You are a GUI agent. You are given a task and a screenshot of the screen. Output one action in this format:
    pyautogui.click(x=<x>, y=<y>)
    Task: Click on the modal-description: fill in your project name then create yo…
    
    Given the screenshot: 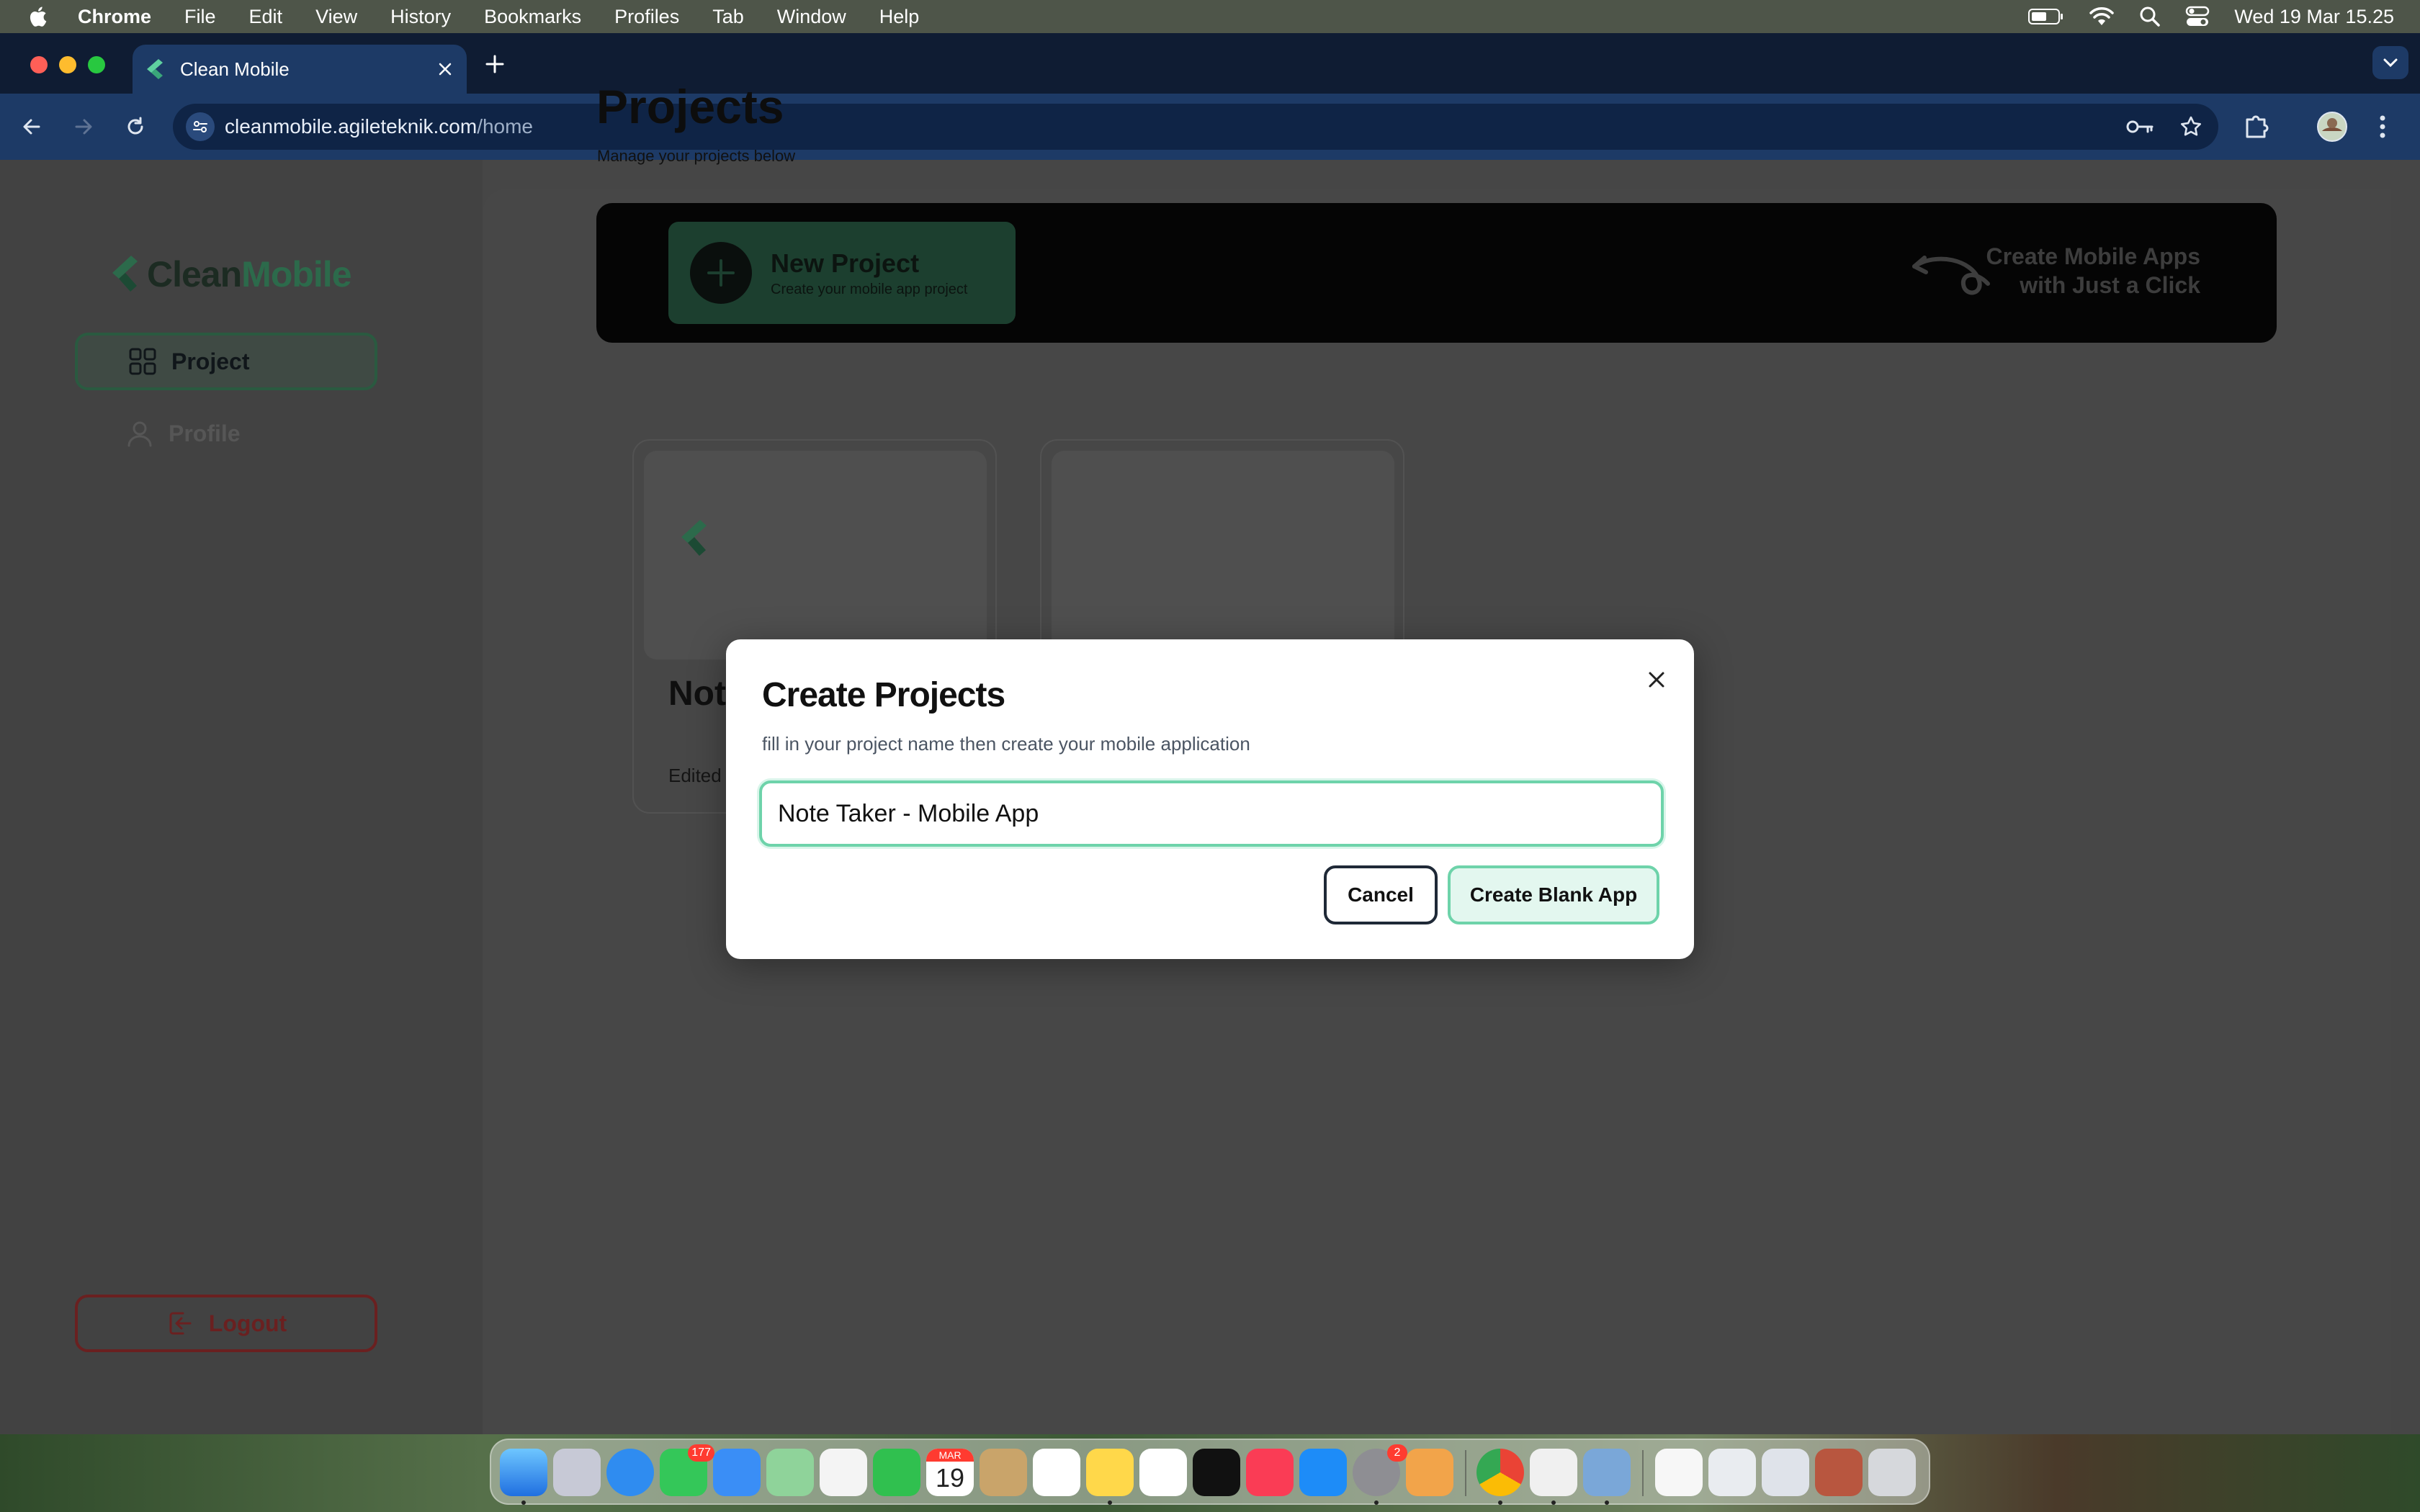 What is the action you would take?
    pyautogui.click(x=1006, y=744)
    